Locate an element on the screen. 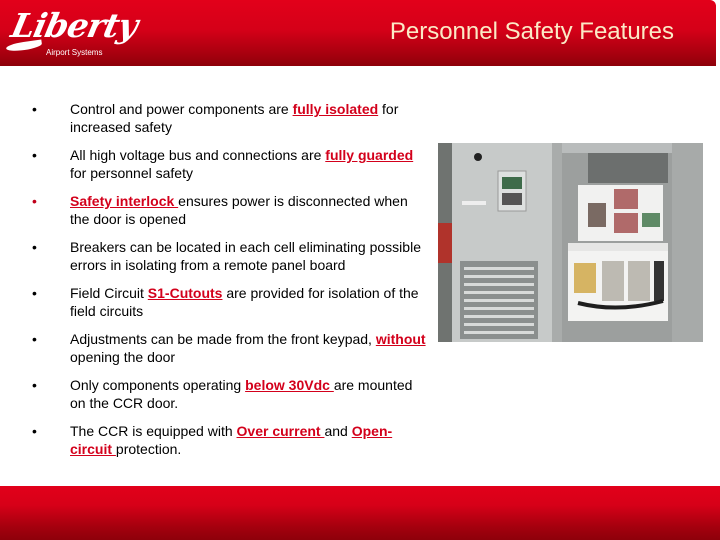 The width and height of the screenshot is (720, 540). bullet-text: All high voltage bus and connections are is located at coordinates (198, 155).